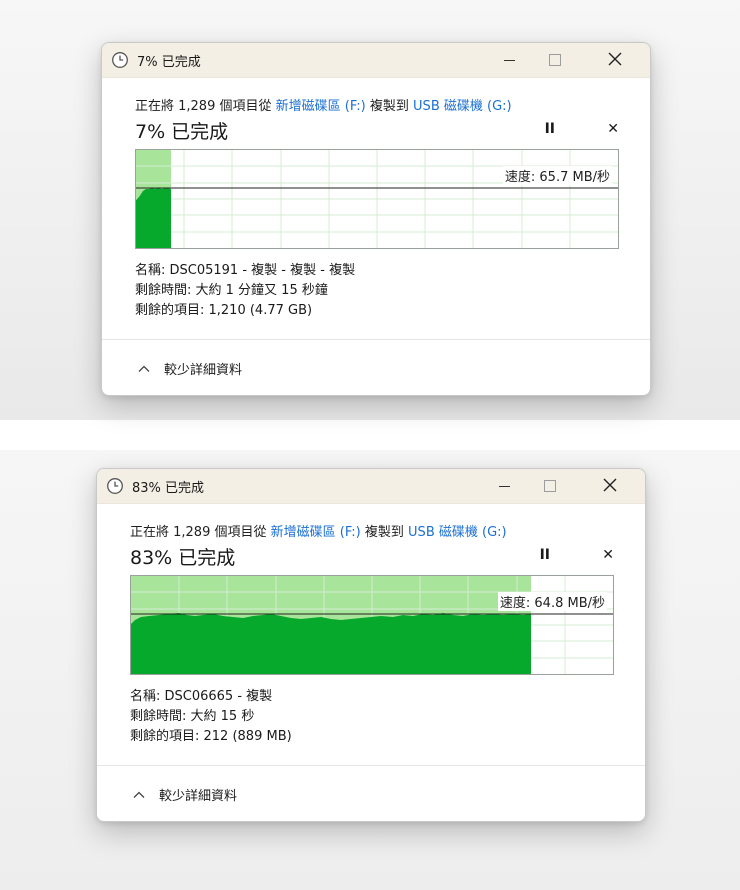  What do you see at coordinates (182, 132) in the screenshot?
I see `percent-text: 7% 已完成` at bounding box center [182, 132].